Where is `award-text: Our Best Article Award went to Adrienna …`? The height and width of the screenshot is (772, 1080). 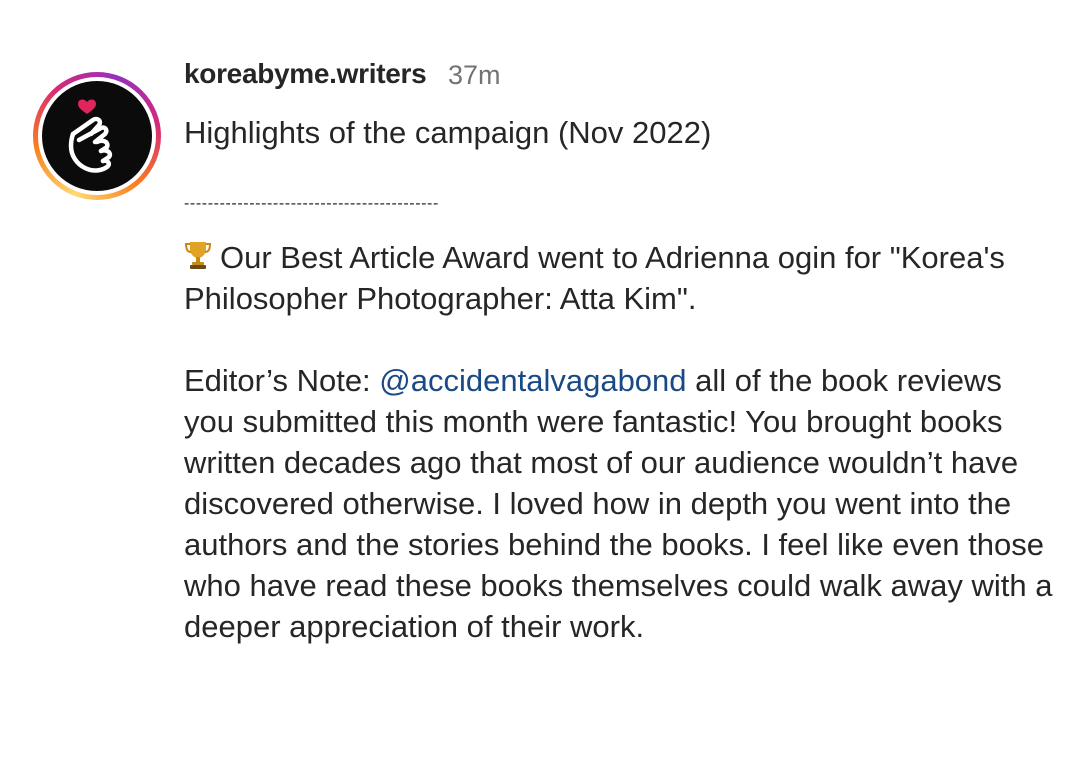
award-text: Our Best Article Award went to Adrienna … is located at coordinates (594, 278).